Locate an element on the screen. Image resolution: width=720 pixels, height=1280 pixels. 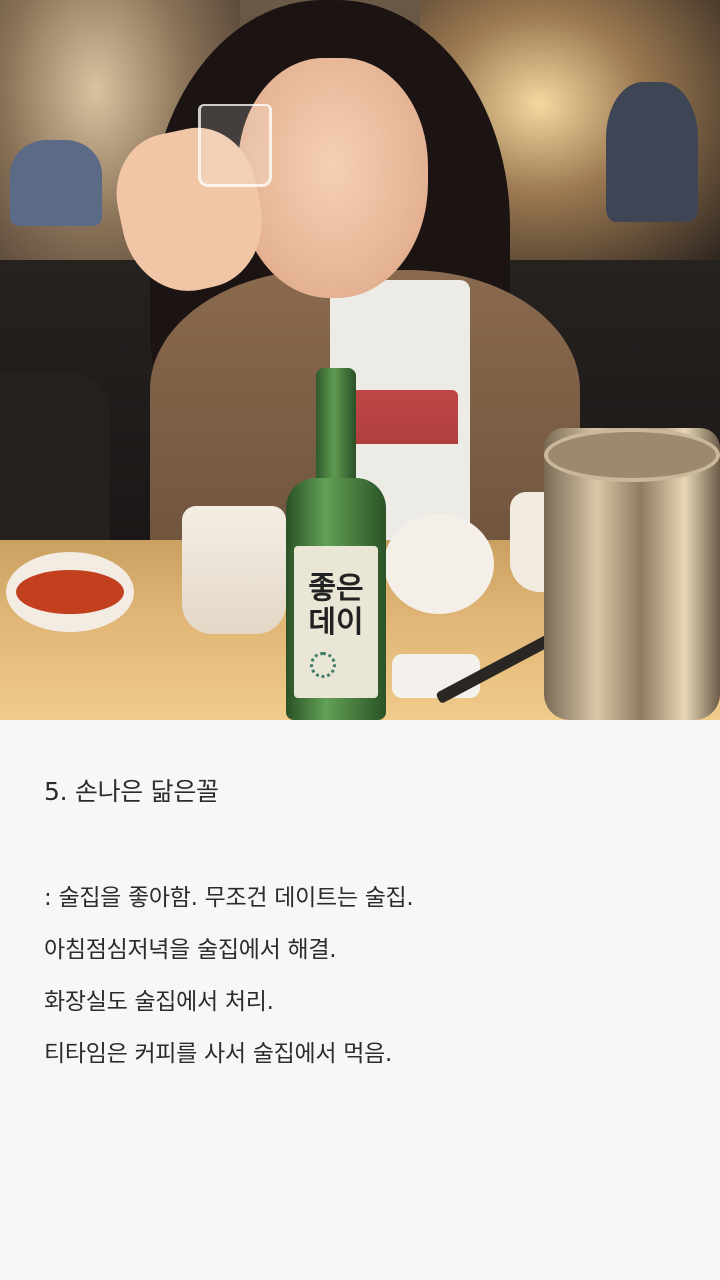
post-line: 티타임은 커피를 사서 술집에서 먹음. is located at coordinates (218, 1054).